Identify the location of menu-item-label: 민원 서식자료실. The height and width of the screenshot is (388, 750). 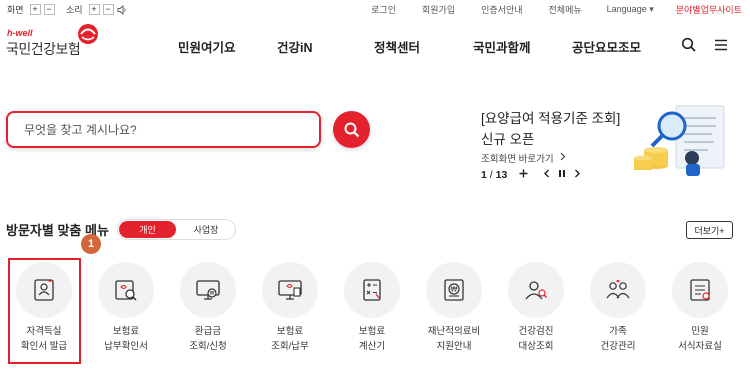
(700, 339).